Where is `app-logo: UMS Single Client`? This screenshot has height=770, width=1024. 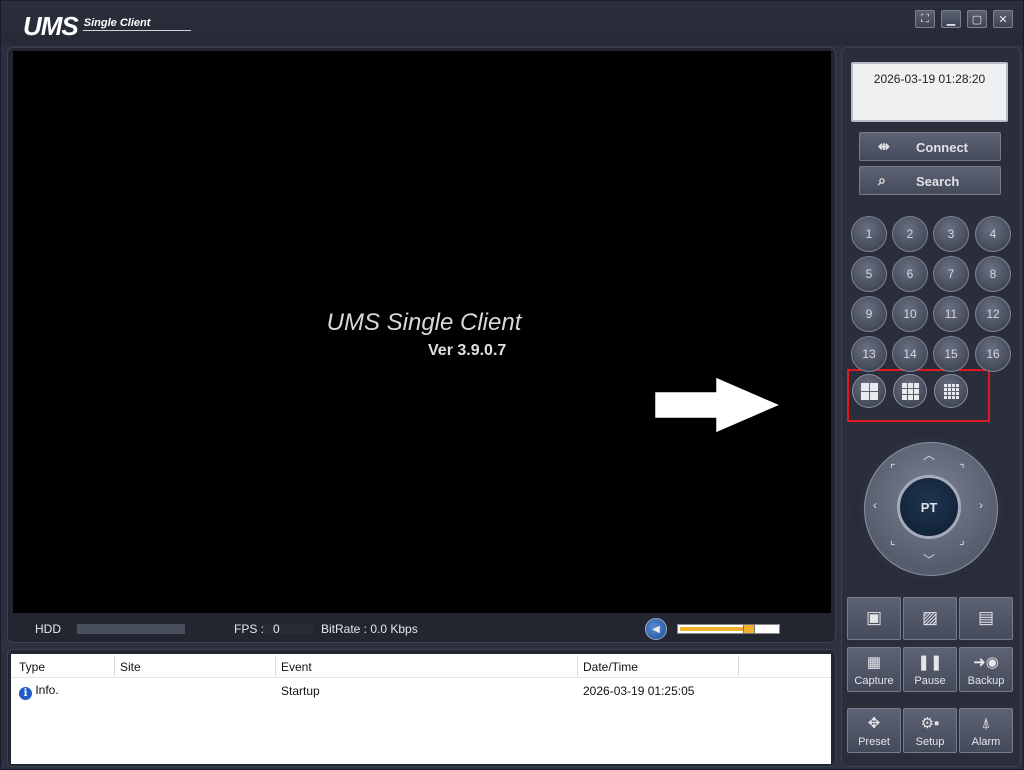
app-logo: UMS Single Client is located at coordinates (107, 26).